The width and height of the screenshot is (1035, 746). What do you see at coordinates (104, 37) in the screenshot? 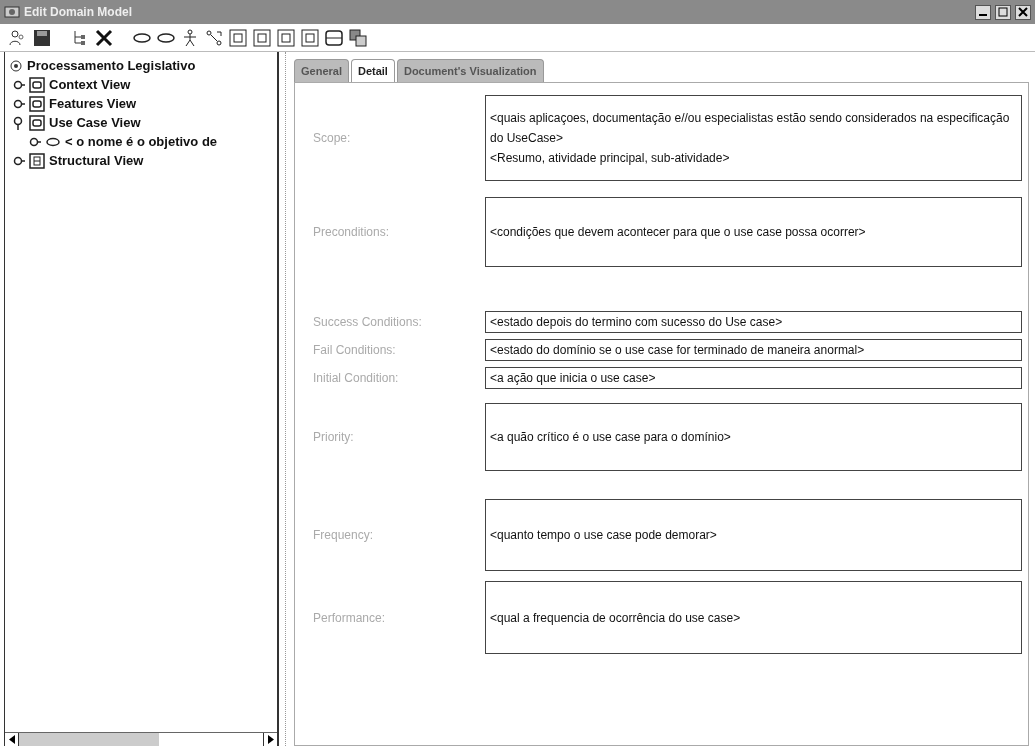
I see `delete-button` at bounding box center [104, 37].